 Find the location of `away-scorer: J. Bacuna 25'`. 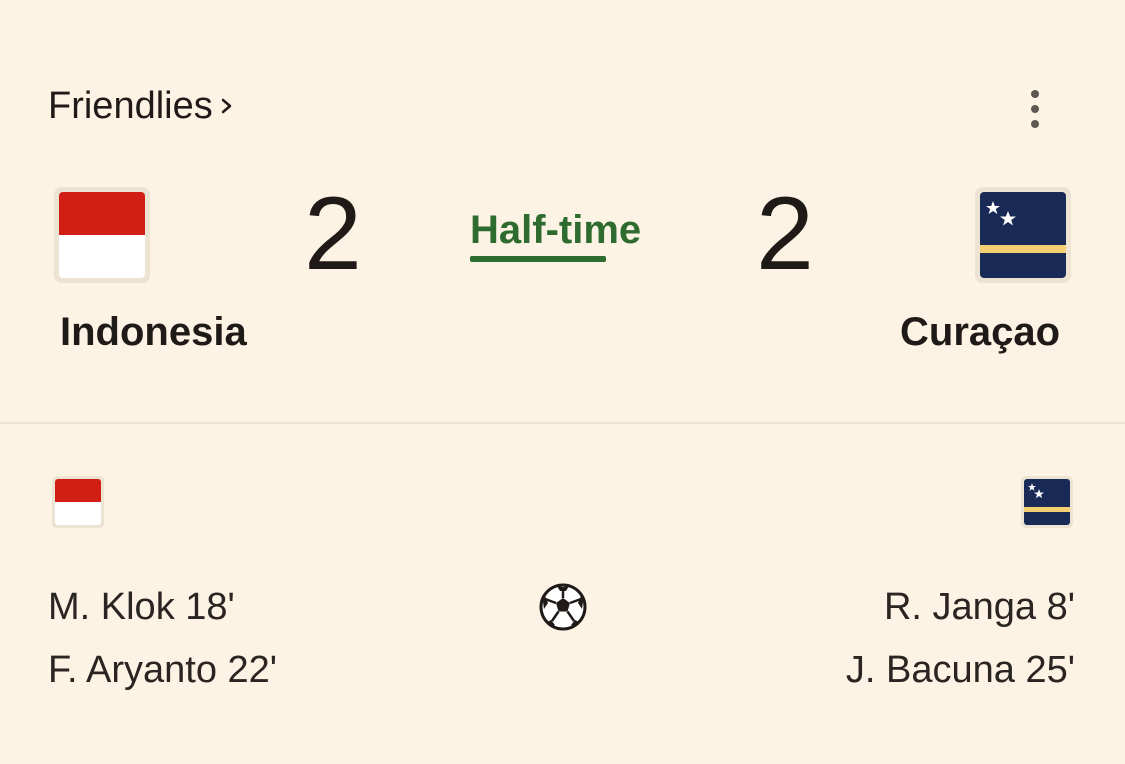

away-scorer: J. Bacuna 25' is located at coordinates (960, 670).